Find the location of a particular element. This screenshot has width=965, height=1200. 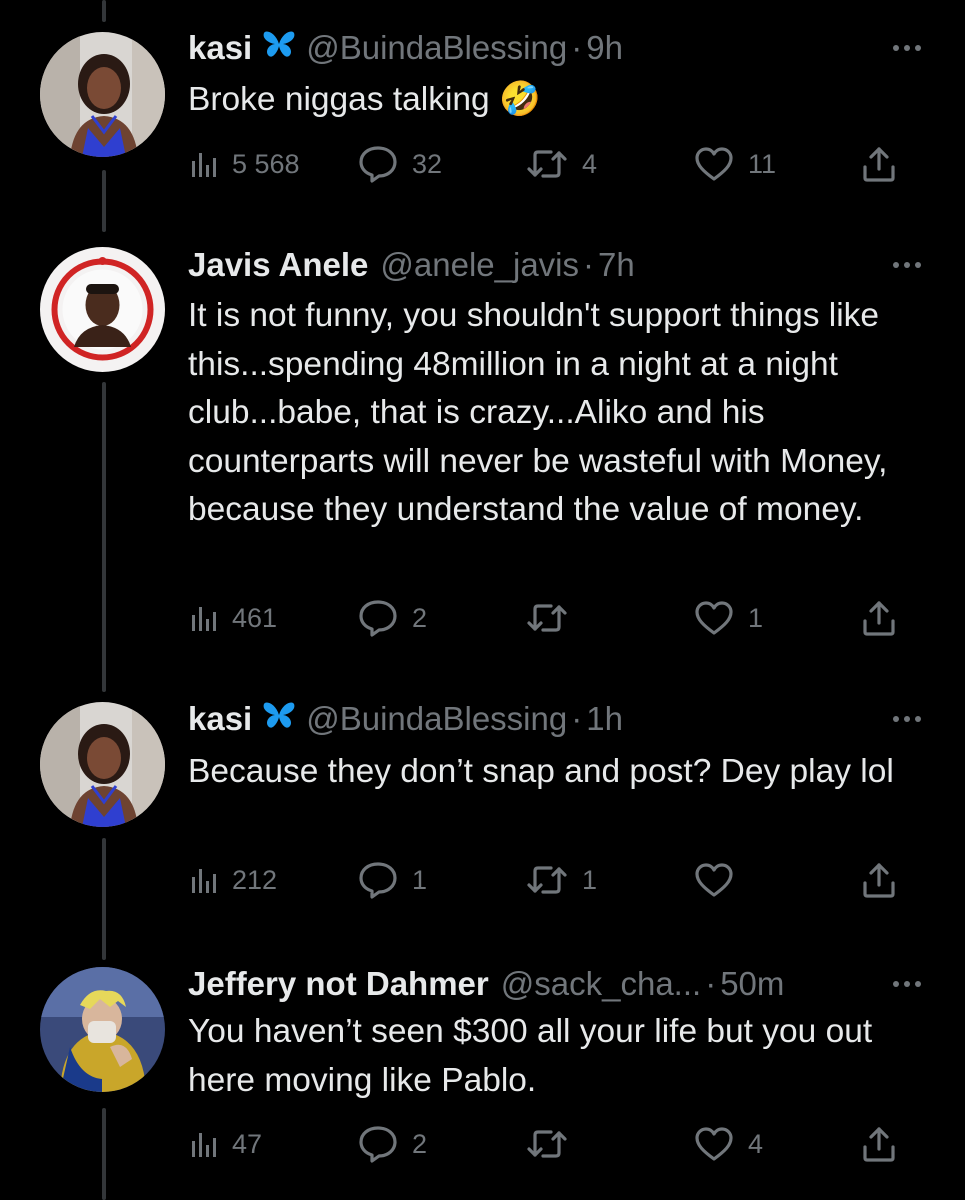

tweet-header: kasi @BuindaBlessing · 1h is located at coordinates (546, 719).